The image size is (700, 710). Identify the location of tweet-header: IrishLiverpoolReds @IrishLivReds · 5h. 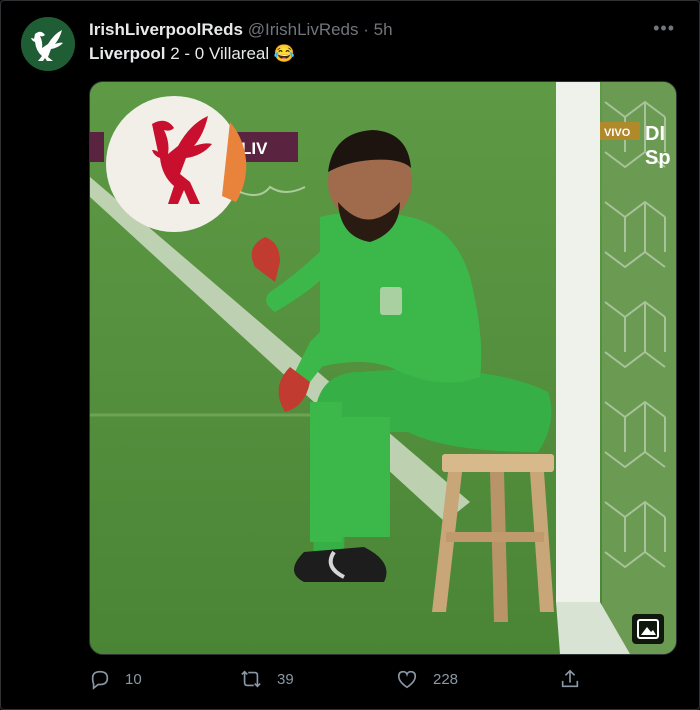
(387, 30).